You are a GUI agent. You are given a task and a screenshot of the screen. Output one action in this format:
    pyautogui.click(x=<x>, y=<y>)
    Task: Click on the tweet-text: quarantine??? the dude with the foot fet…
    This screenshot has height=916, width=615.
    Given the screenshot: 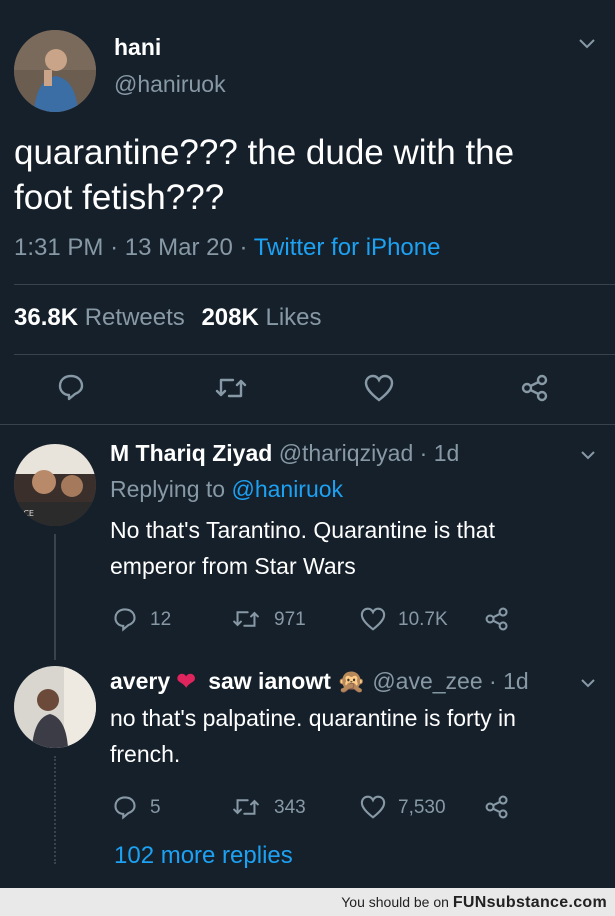 What is the action you would take?
    pyautogui.click(x=264, y=175)
    